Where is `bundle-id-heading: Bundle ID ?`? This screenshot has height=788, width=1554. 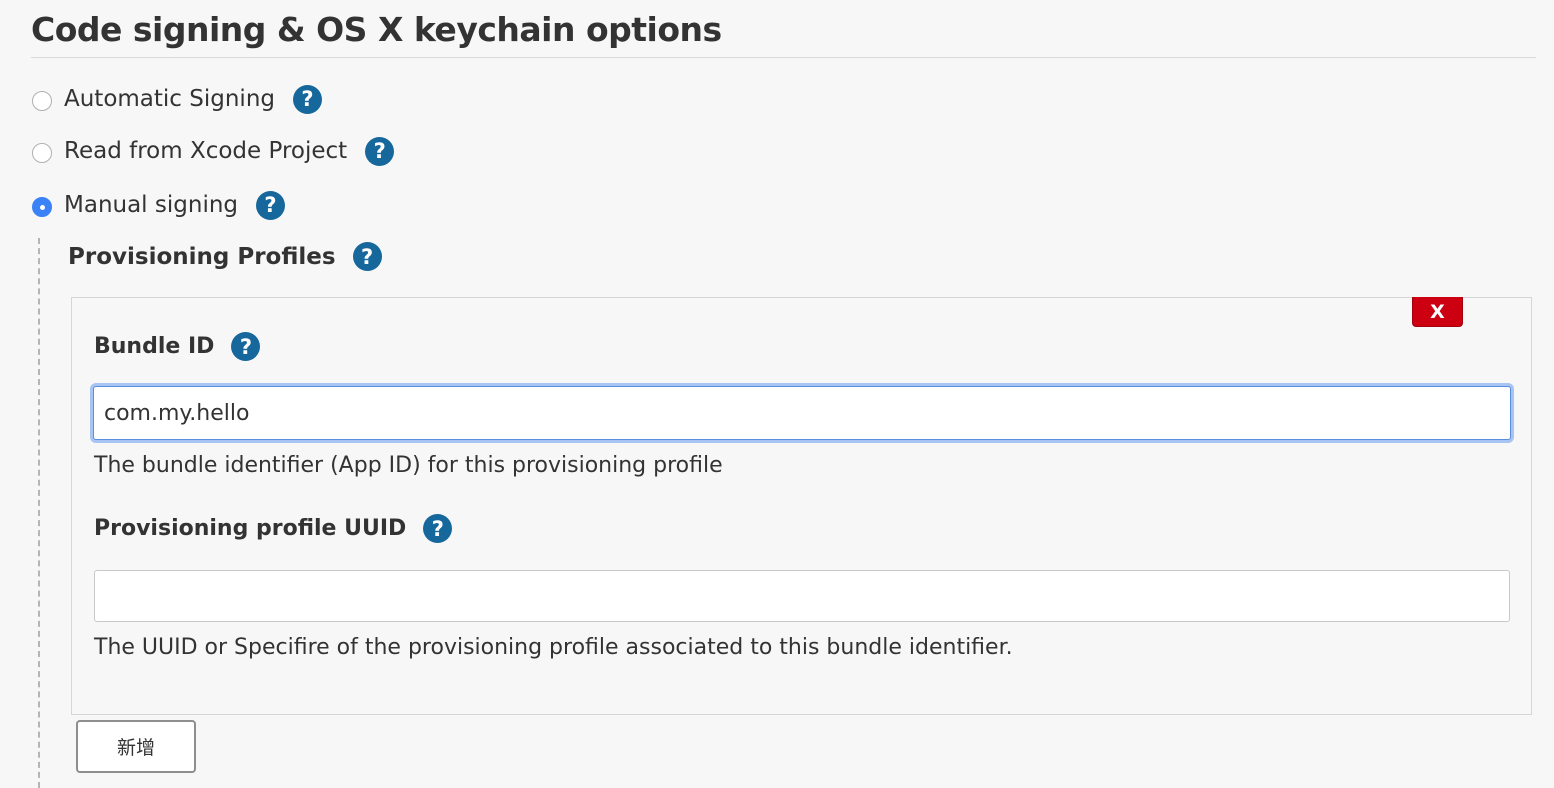
bundle-id-heading: Bundle ID ? is located at coordinates (177, 346).